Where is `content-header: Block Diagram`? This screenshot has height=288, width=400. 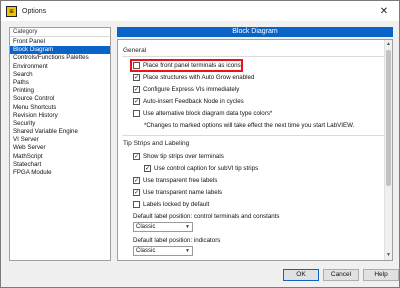
content-header: Block Diagram is located at coordinates (255, 32).